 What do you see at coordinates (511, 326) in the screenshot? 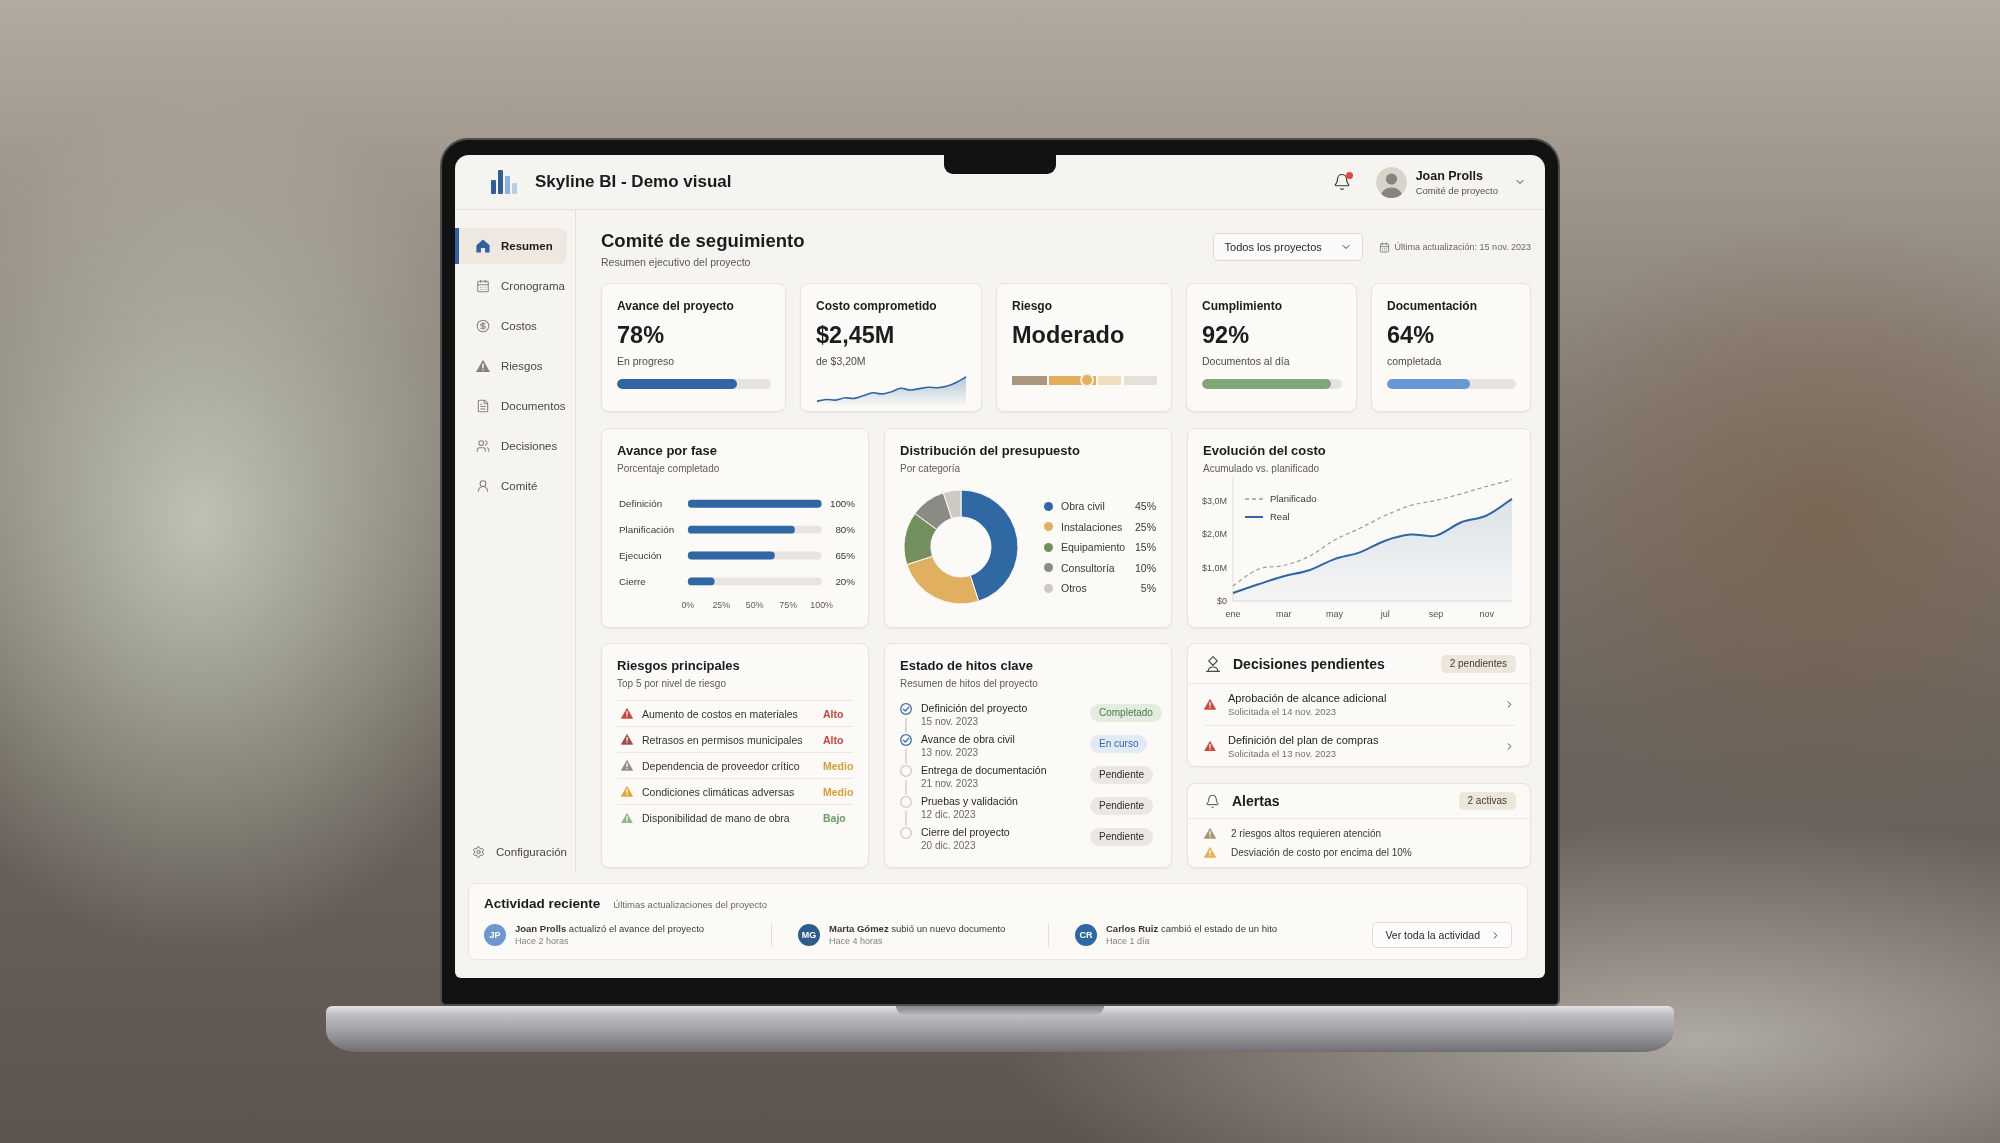
I see `nav-item: Costos` at bounding box center [511, 326].